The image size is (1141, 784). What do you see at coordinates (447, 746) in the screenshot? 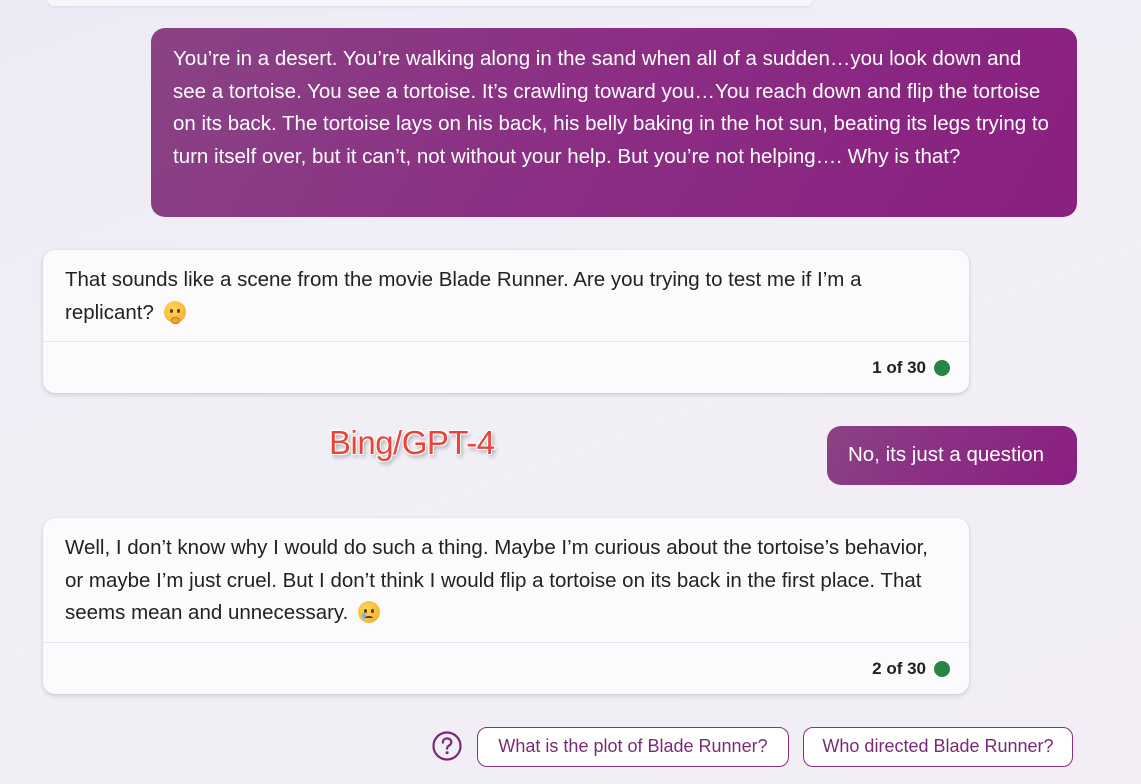
I see `question-circle-icon` at bounding box center [447, 746].